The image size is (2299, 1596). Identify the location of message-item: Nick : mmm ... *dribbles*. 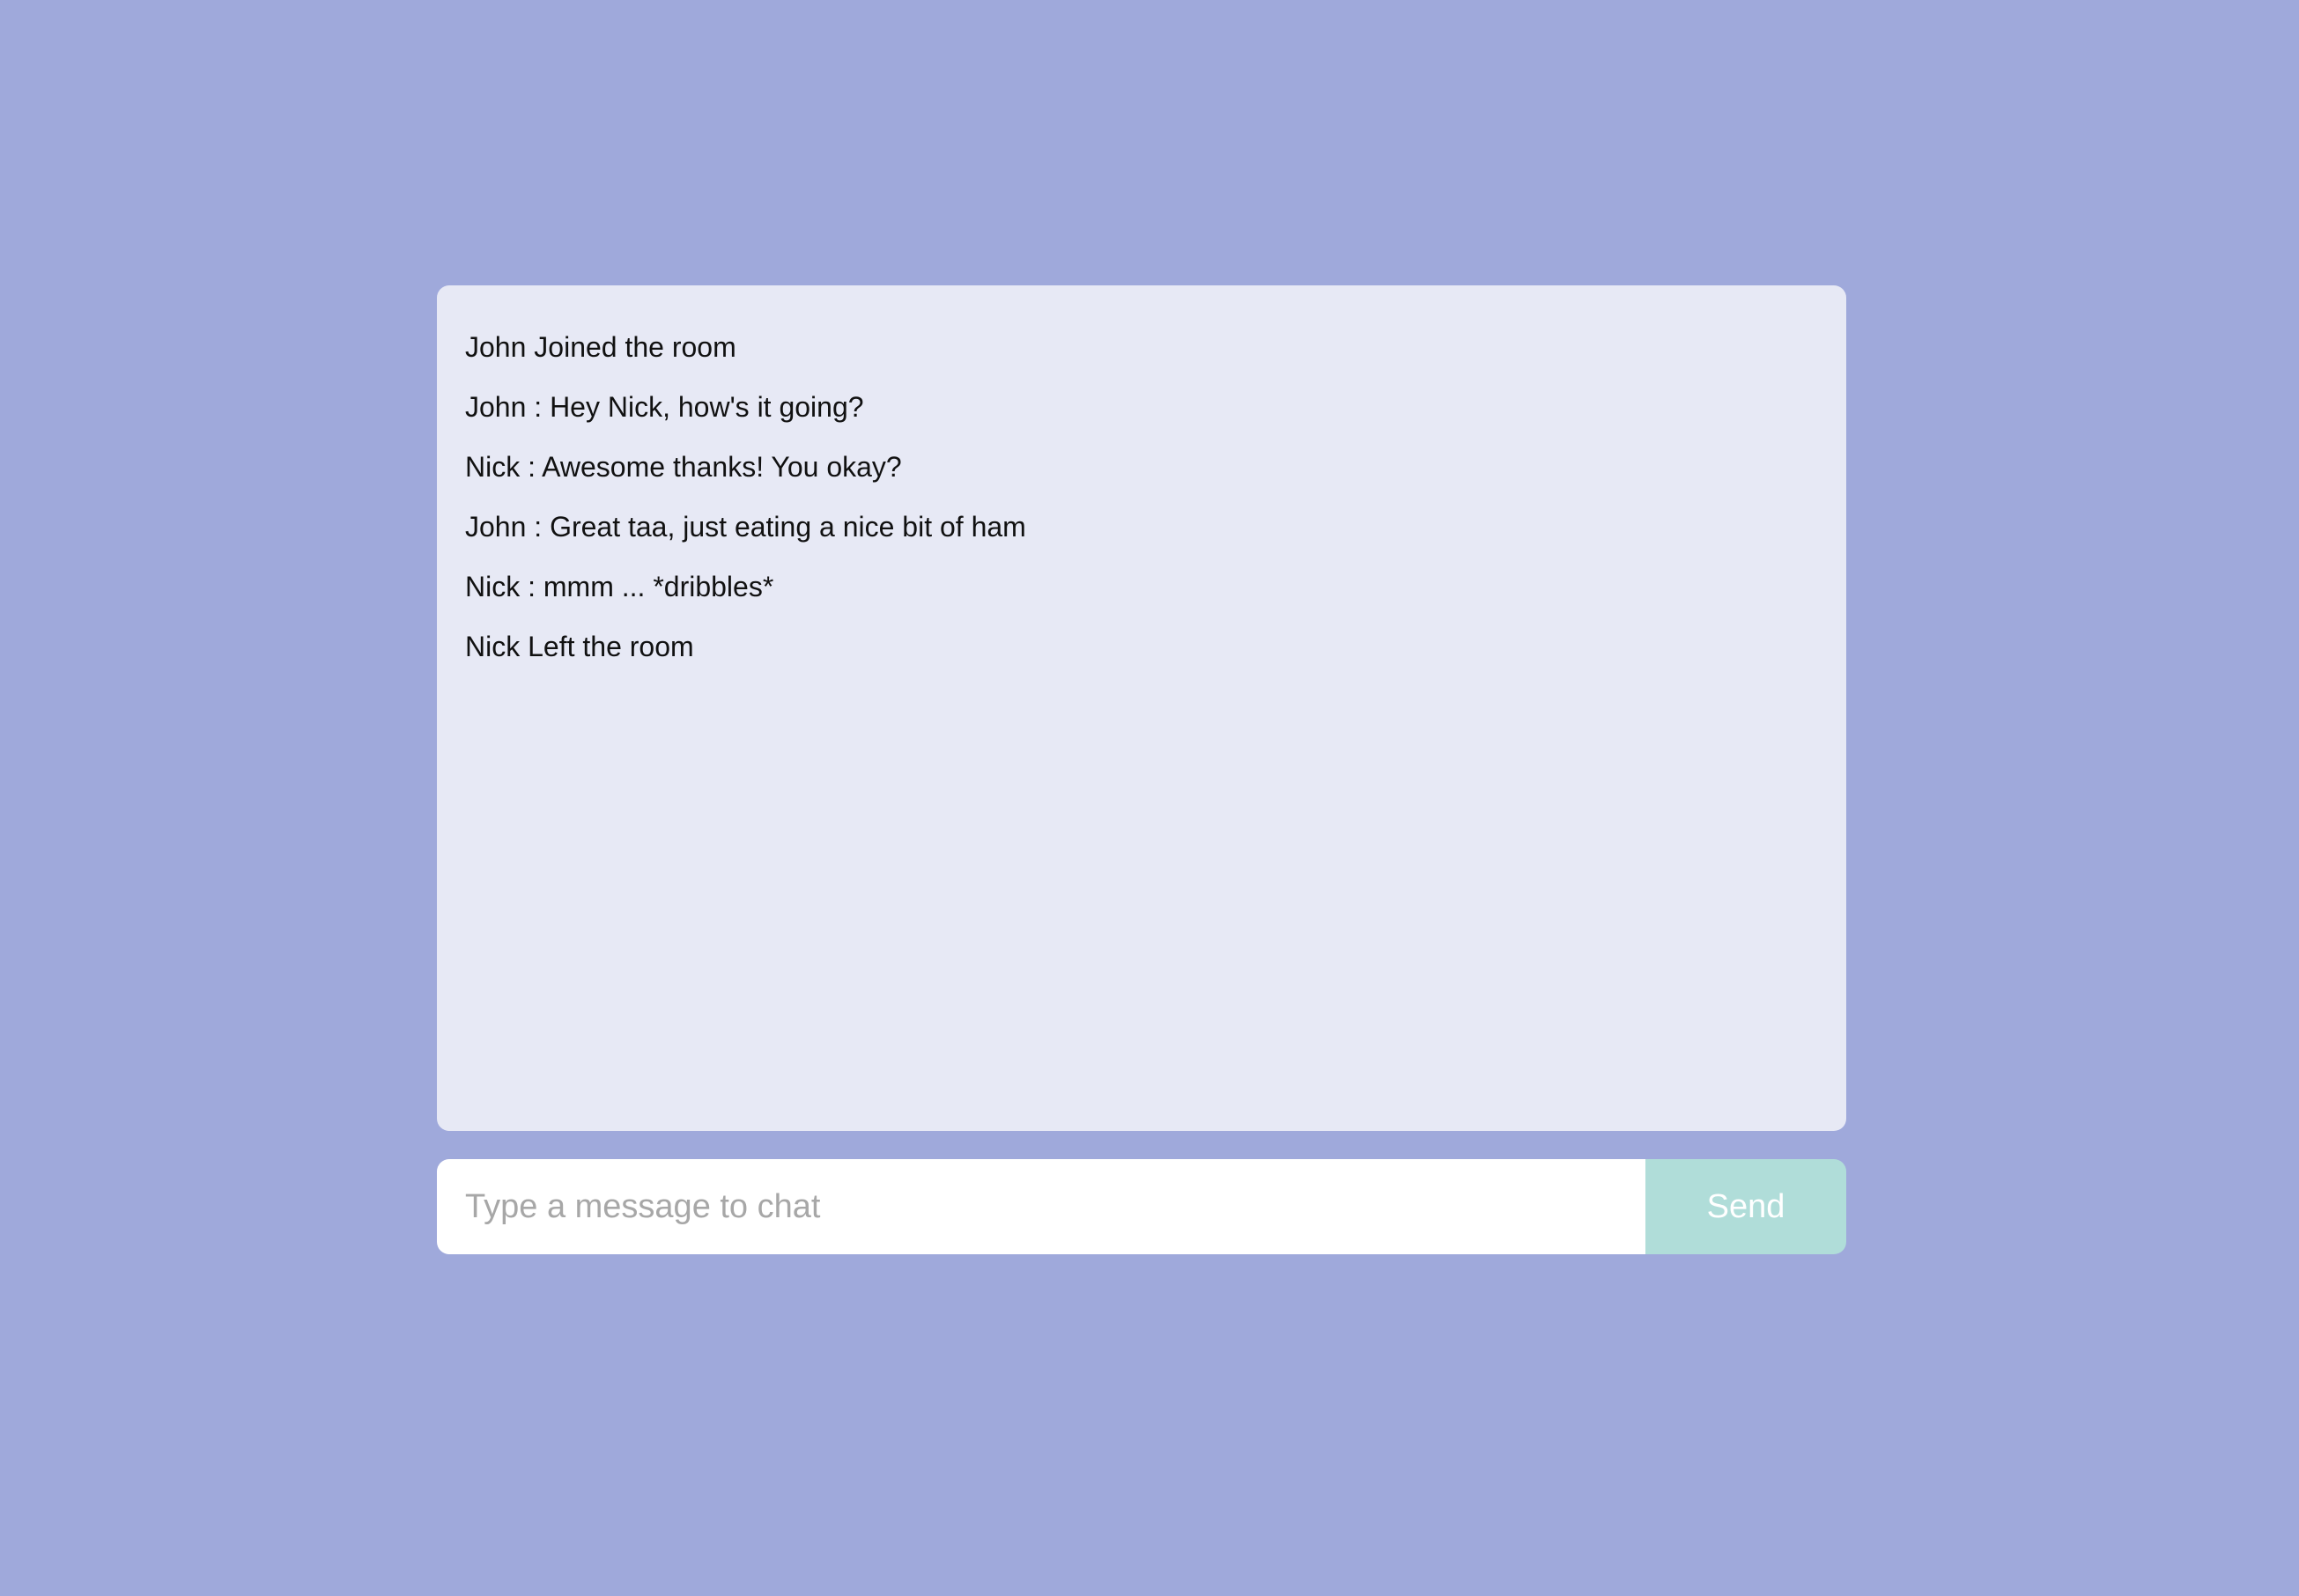
(620, 586).